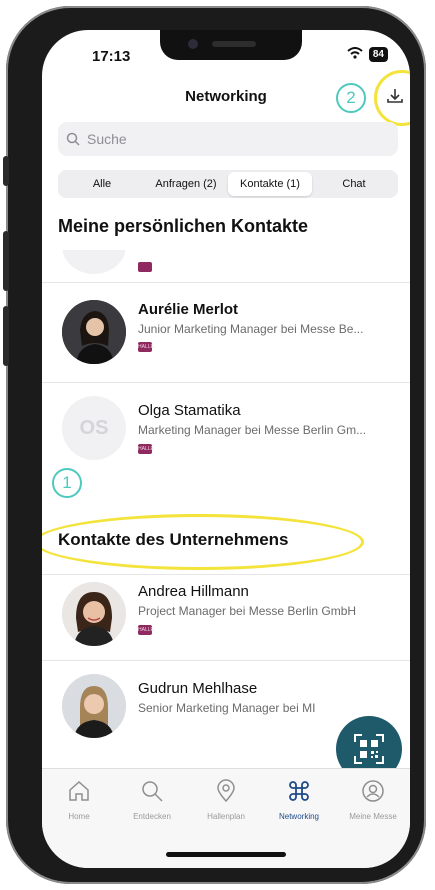 The height and width of the screenshot is (890, 435). I want to click on annotation-badge-1: 1, so click(67, 483).